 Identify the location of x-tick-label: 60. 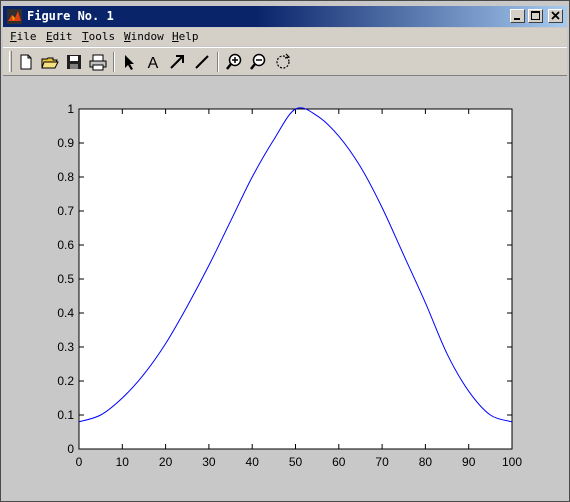
(339, 462).